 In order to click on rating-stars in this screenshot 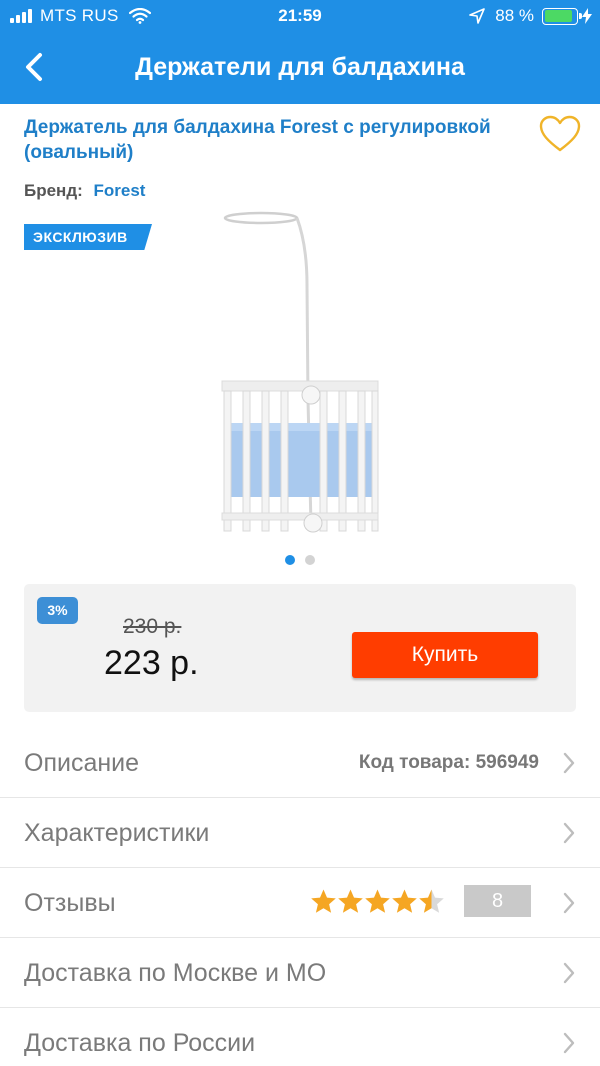, I will do `click(377, 901)`.